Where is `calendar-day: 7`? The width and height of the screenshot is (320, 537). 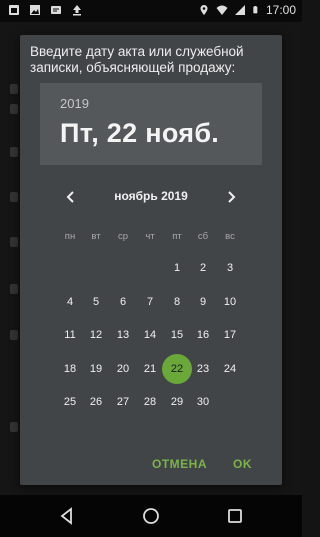 calendar-day: 7 is located at coordinates (150, 302).